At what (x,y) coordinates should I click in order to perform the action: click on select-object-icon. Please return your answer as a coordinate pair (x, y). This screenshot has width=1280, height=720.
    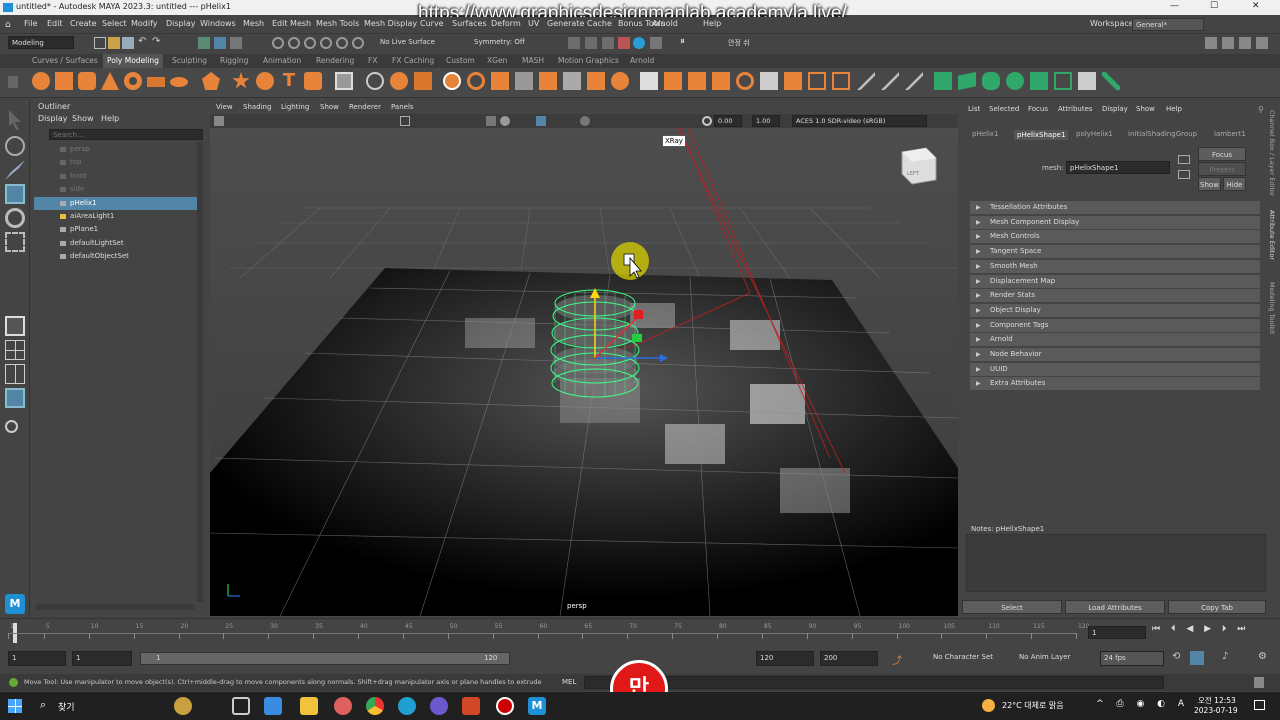
    Looking at the image, I should click on (220, 43).